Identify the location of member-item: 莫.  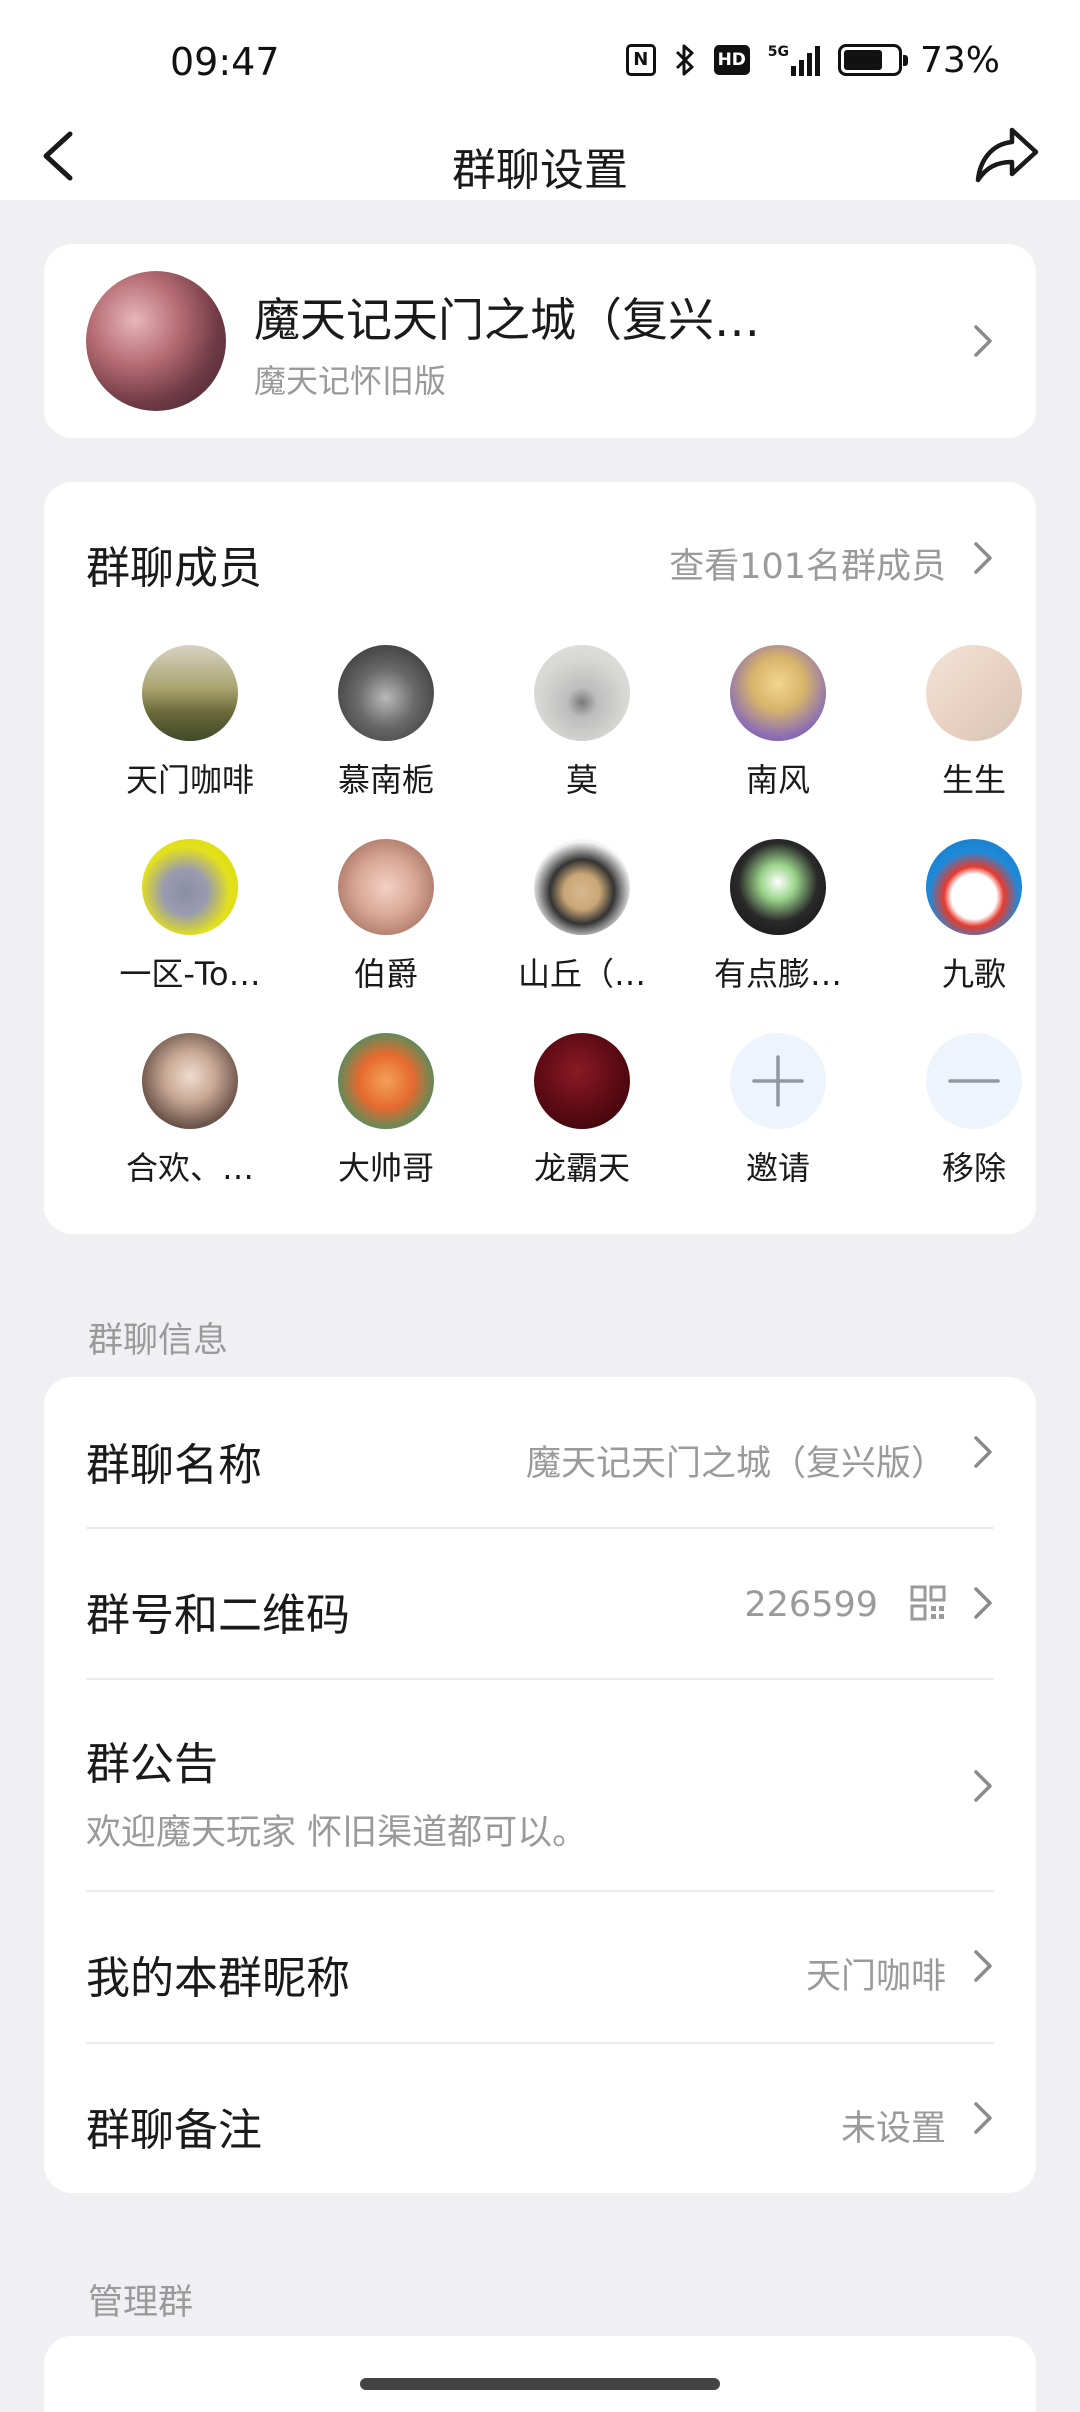
(582, 723).